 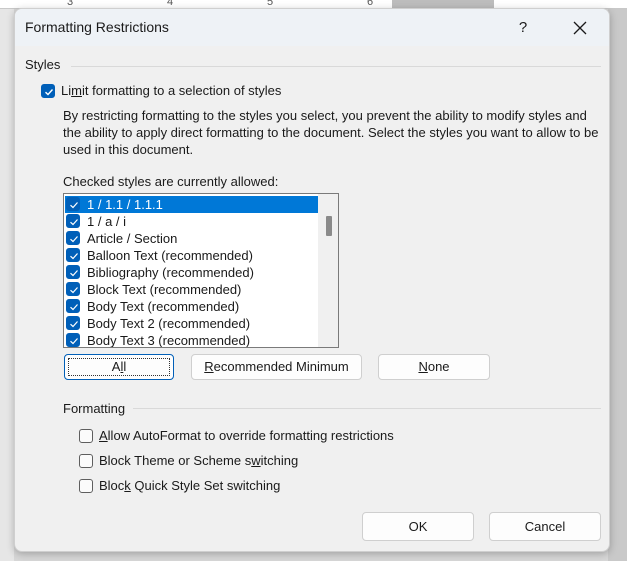 What do you see at coordinates (170, 4) in the screenshot?
I see `ruler-number: 4` at bounding box center [170, 4].